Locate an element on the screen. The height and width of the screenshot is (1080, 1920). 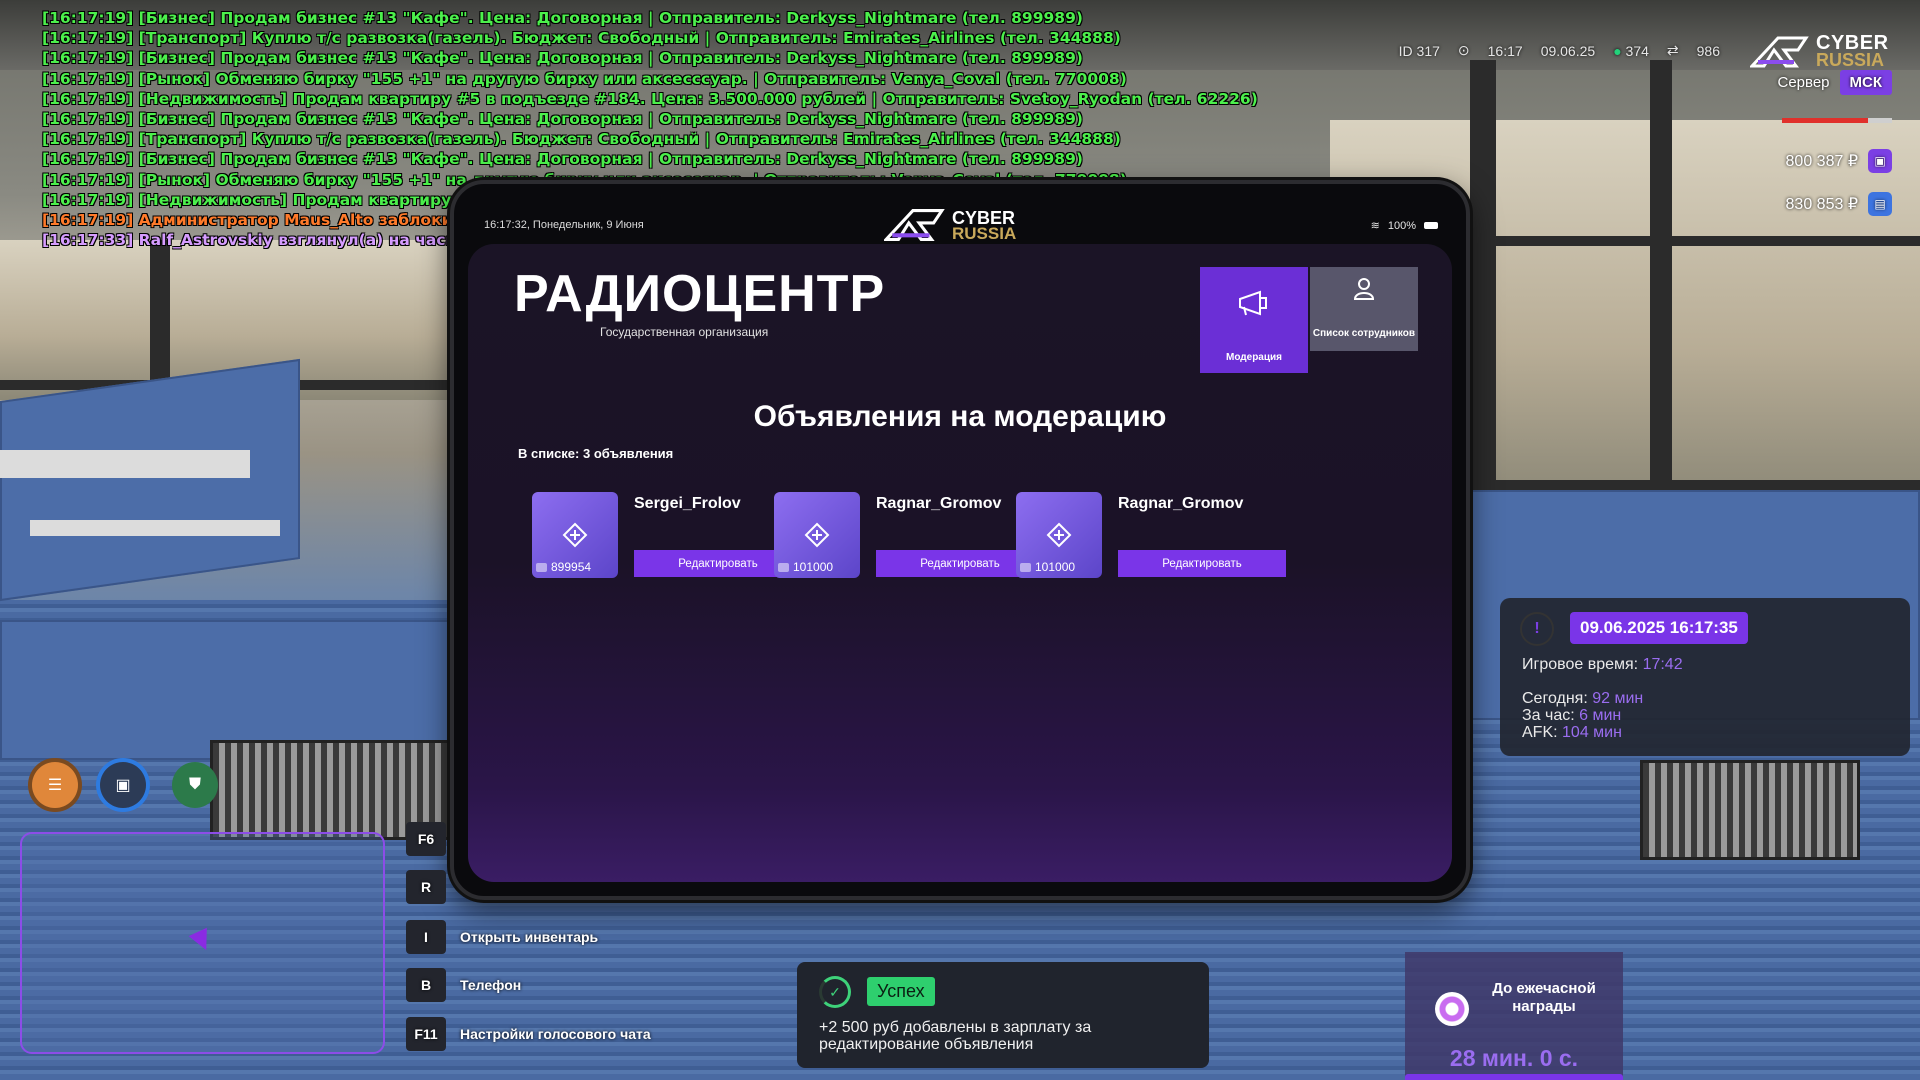
notification-tag: Успех is located at coordinates (901, 991).